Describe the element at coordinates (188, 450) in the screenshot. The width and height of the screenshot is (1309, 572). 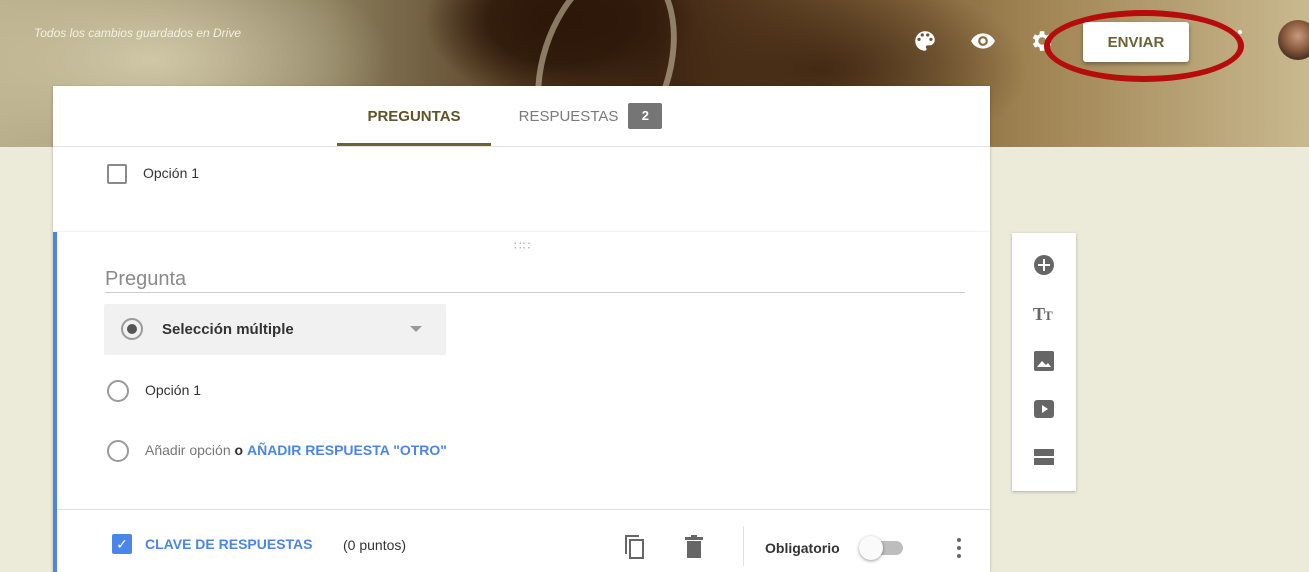
I see `add-option-link: Añadir opción` at that location.